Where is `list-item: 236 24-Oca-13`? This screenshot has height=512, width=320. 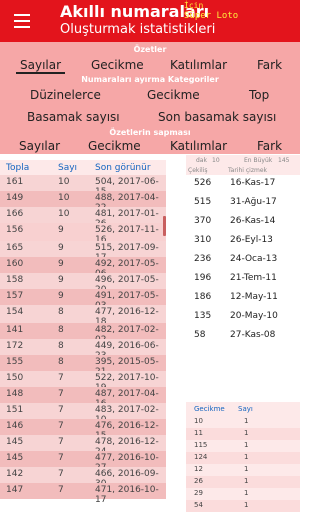 list-item: 236 24-Oca-13 is located at coordinates (243, 260).